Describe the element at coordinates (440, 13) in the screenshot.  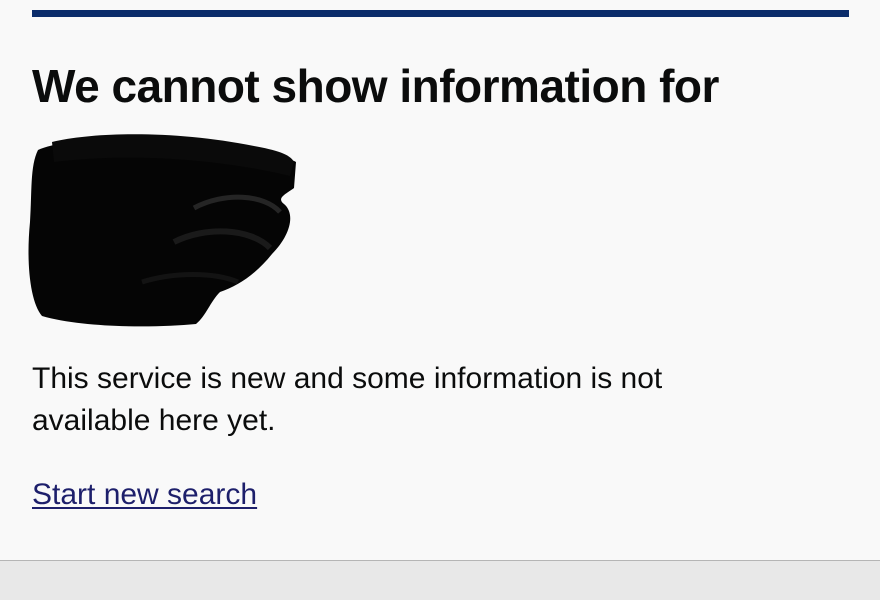
I see `top-accent-rule` at that location.